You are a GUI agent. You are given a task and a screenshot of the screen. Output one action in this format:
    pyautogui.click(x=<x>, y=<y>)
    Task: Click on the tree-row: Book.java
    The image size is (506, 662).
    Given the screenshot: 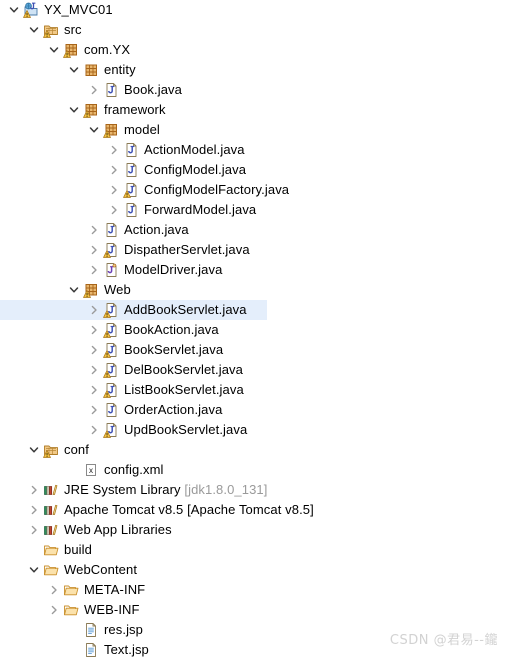 What is the action you would take?
    pyautogui.click(x=253, y=90)
    